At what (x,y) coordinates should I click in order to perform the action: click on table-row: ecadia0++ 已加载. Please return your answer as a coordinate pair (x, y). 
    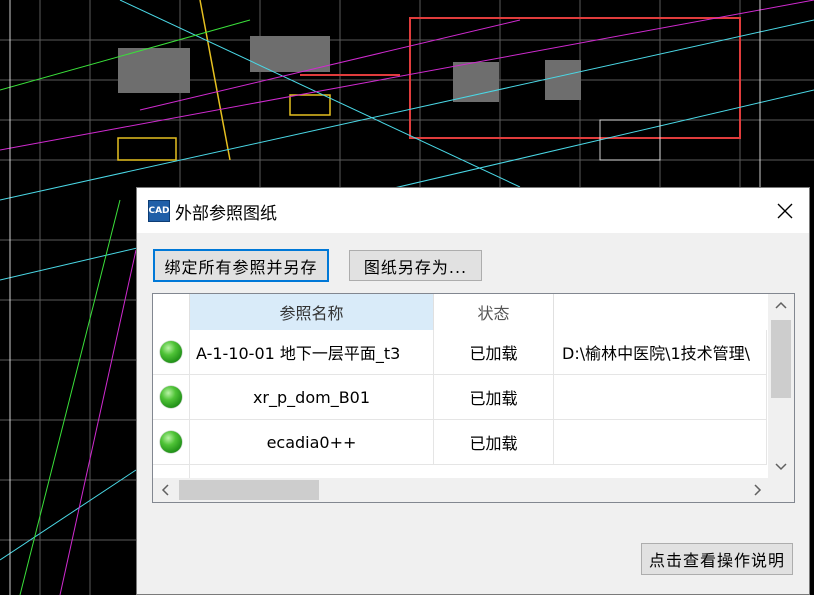
    Looking at the image, I should click on (460, 442).